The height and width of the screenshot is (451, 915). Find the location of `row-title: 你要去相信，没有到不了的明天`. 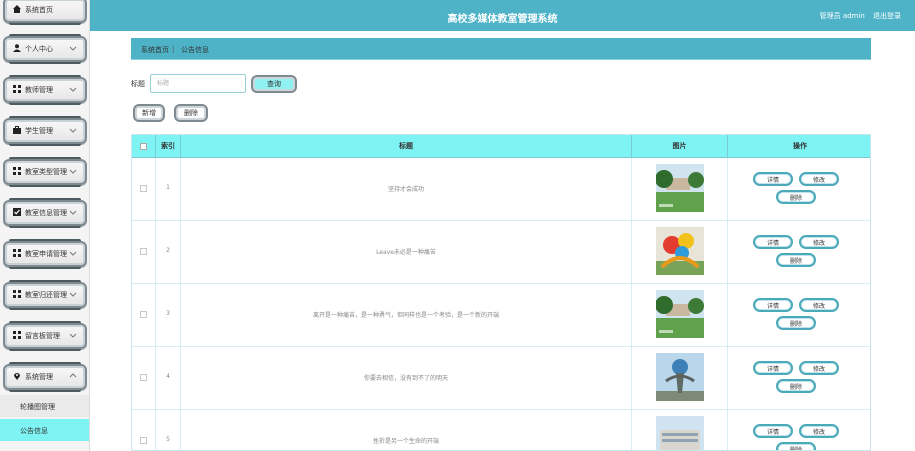

row-title: 你要去相信，没有到不了的明天 is located at coordinates (405, 378).